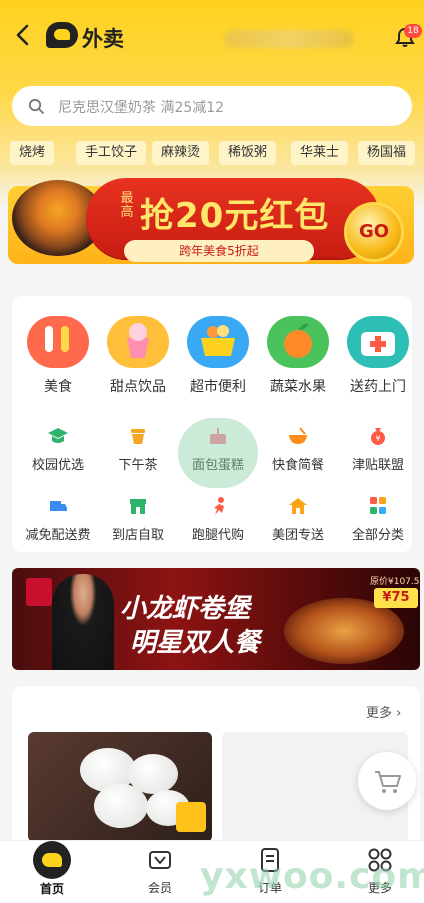  What do you see at coordinates (298, 436) in the screenshot?
I see `bowl-icon` at bounding box center [298, 436].